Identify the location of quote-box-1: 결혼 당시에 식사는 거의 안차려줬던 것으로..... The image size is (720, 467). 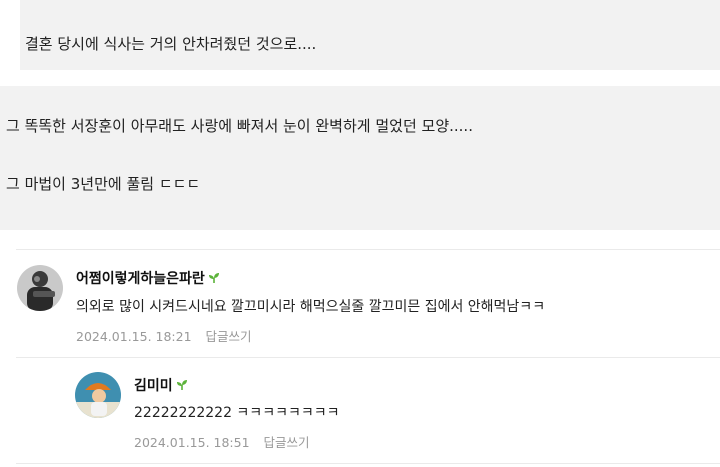
(370, 35).